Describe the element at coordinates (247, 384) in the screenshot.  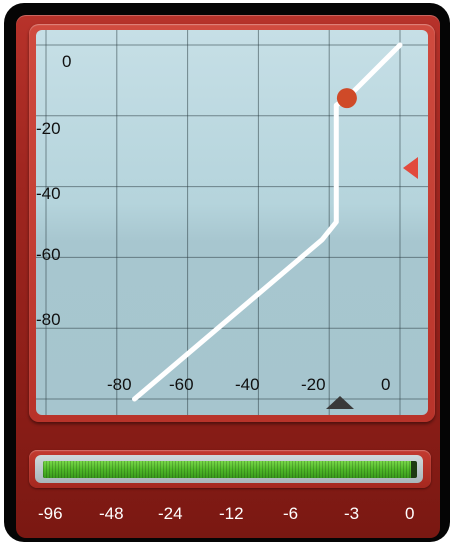
I see `x-tick-minus-40: -40` at that location.